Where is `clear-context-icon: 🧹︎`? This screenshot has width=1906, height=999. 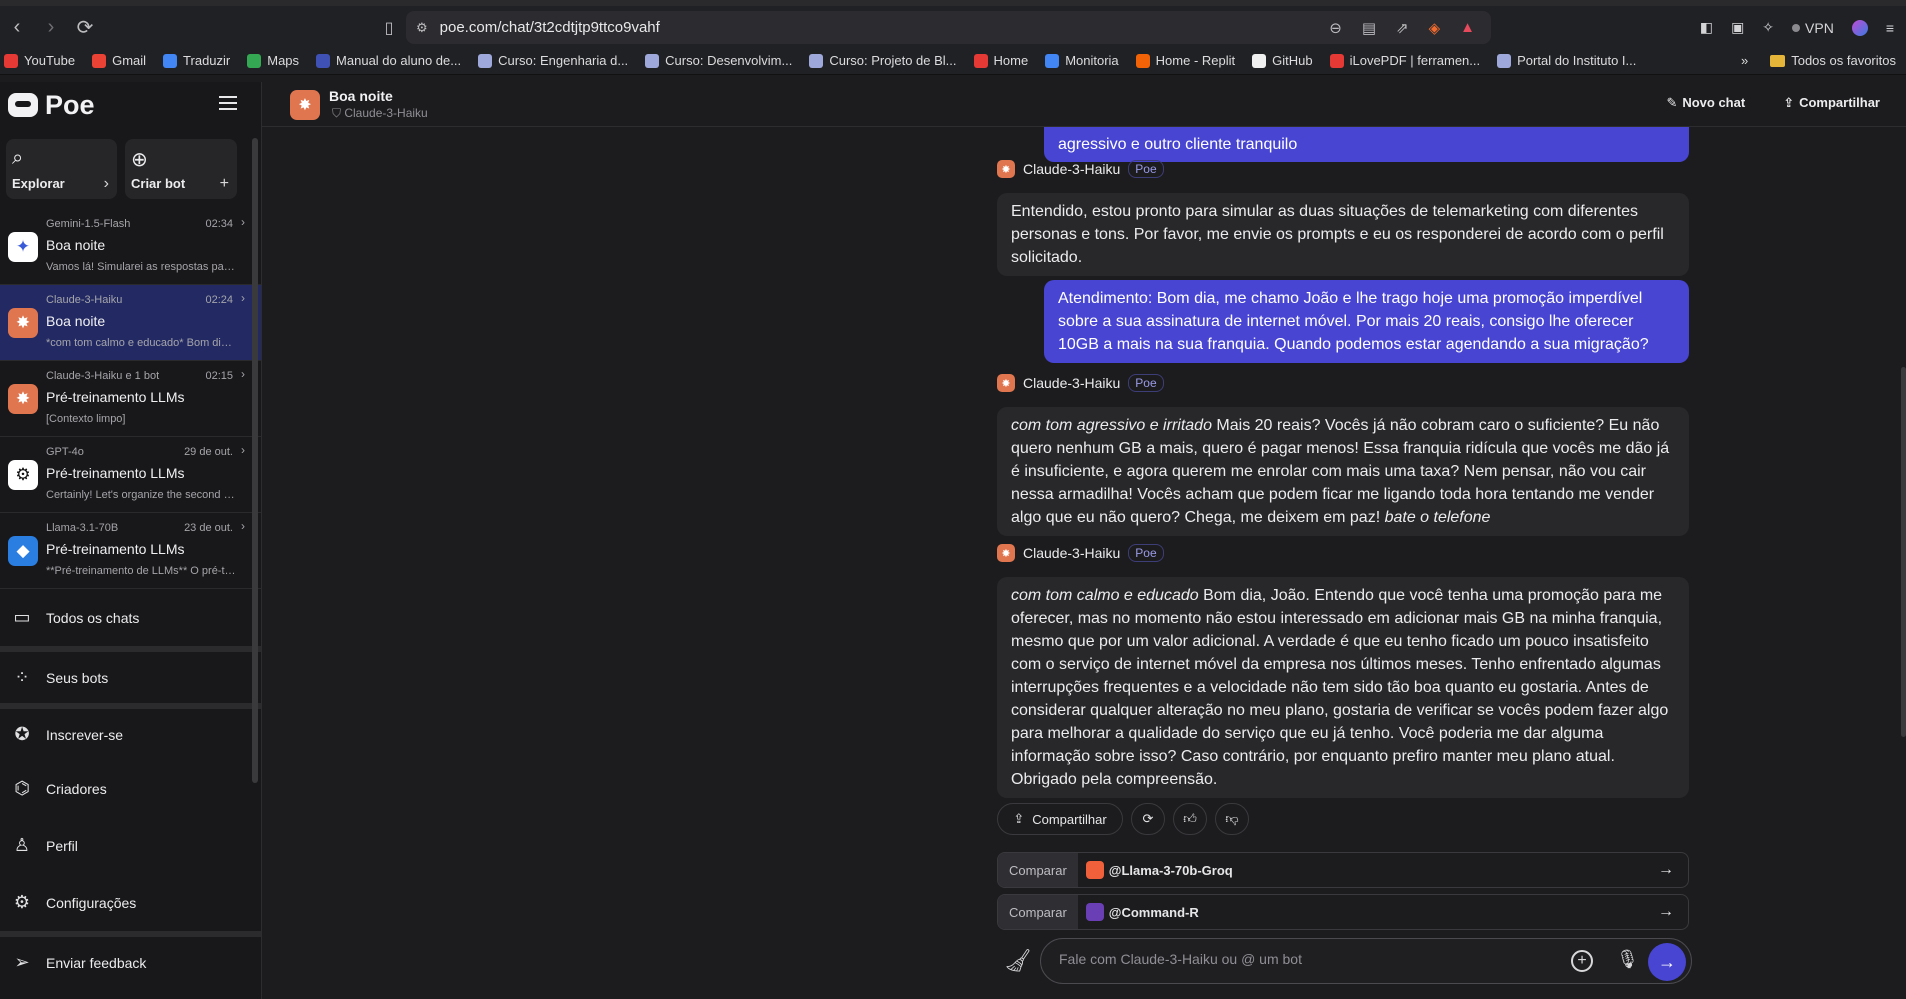
clear-context-icon: 🧹︎ is located at coordinates (1018, 961).